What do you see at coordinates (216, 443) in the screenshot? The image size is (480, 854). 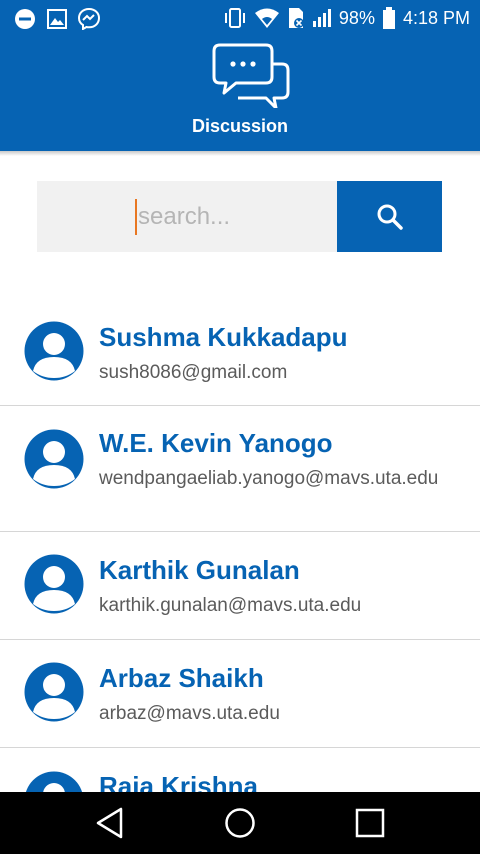 I see `contact-name: W.E. Kevin Yanogo` at bounding box center [216, 443].